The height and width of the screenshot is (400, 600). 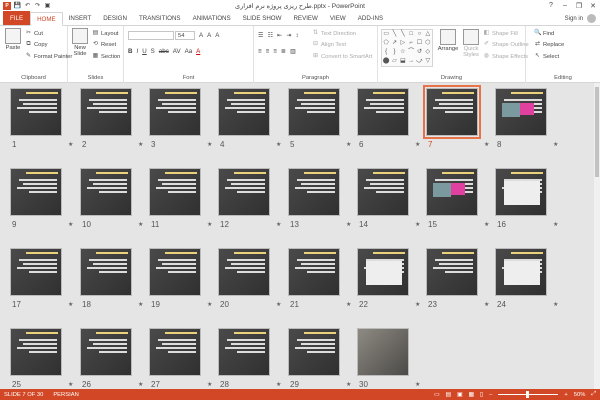 I want to click on justify-icon: ≣, so click(x=283, y=51).